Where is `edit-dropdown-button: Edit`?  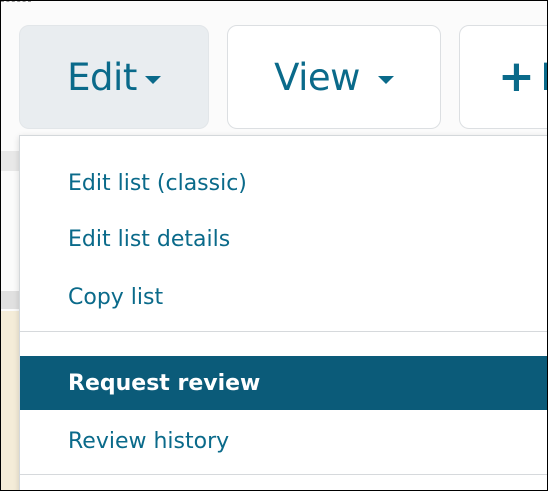 edit-dropdown-button: Edit is located at coordinates (114, 77).